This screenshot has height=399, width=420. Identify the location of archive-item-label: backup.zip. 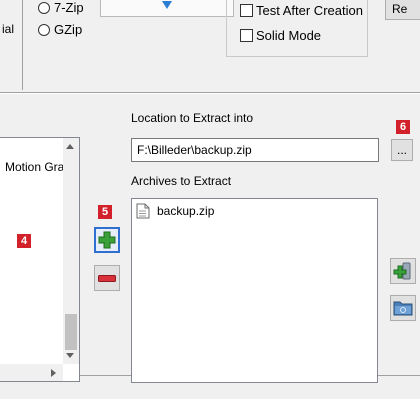
(186, 211).